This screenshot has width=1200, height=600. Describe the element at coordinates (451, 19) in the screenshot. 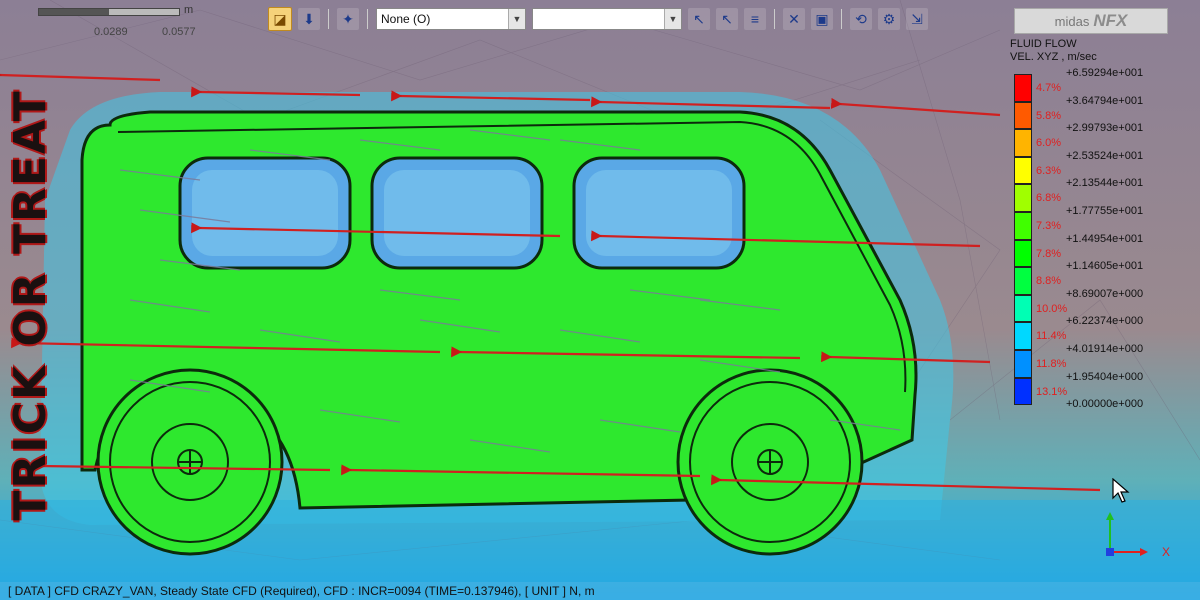

I see `selection-filter-combo: None (O) ▼` at that location.